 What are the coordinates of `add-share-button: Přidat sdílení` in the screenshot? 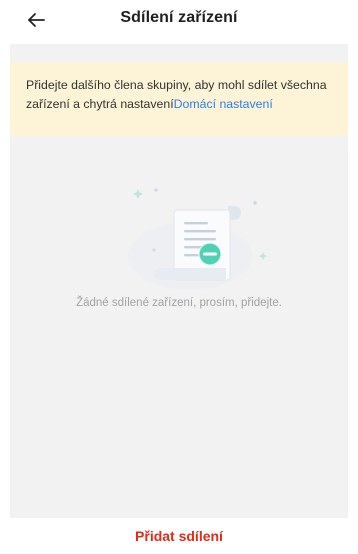 It's located at (179, 536).